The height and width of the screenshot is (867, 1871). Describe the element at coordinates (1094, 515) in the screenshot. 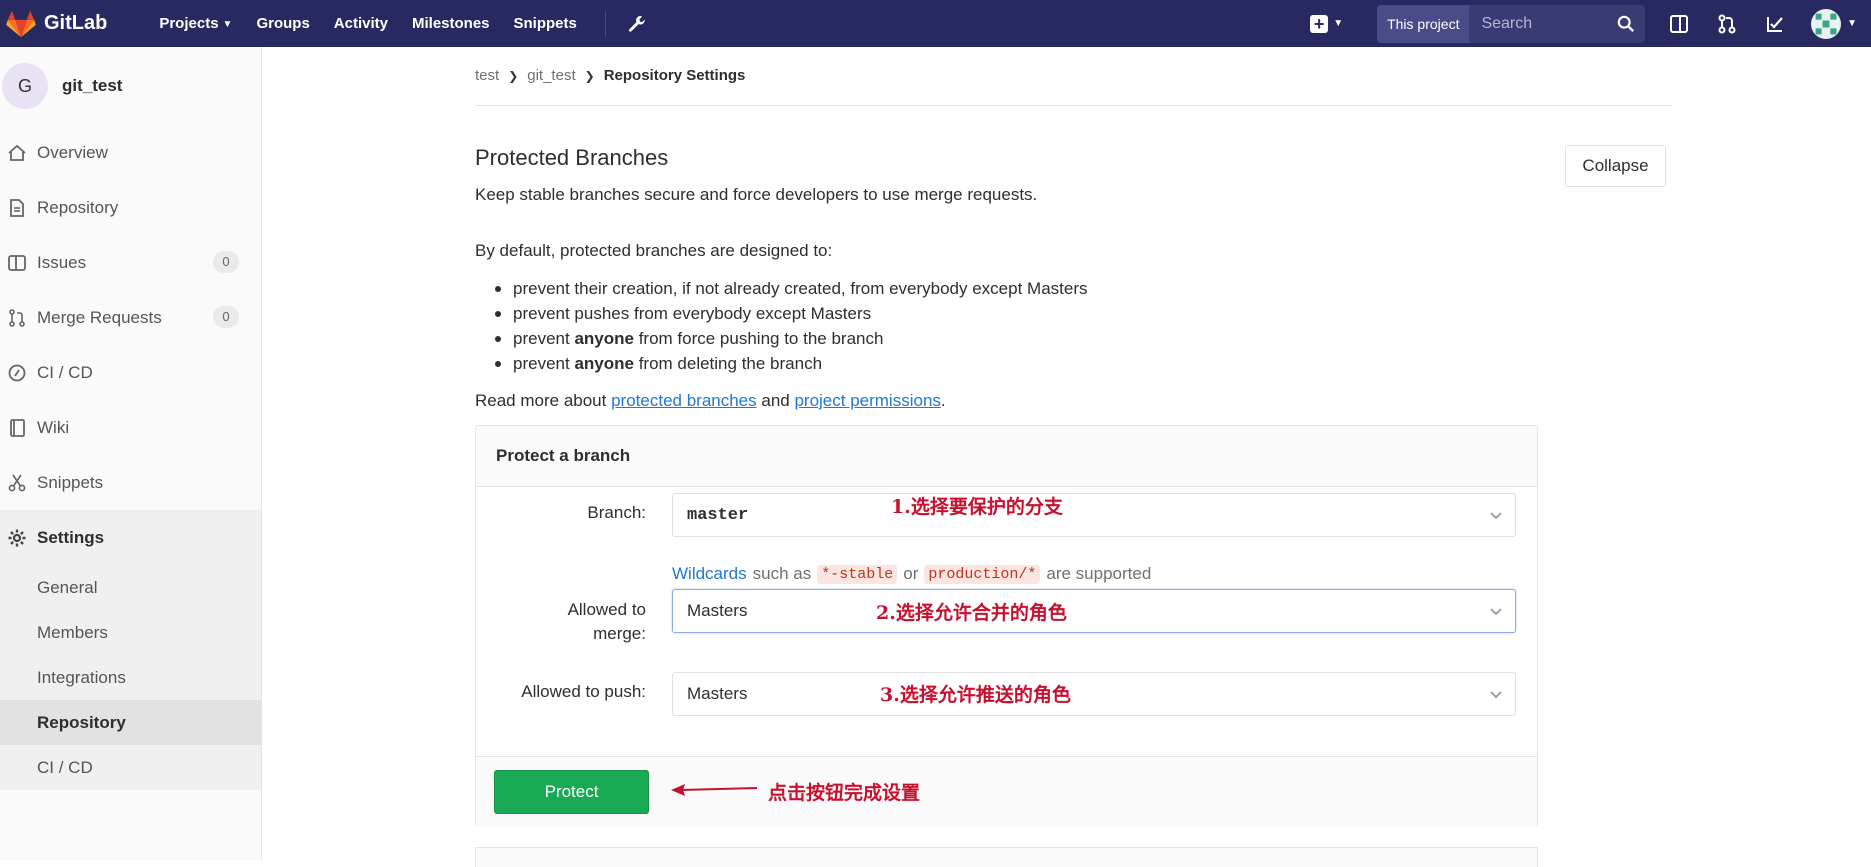

I see `branch-select: master 1.选择要保护的分支` at that location.